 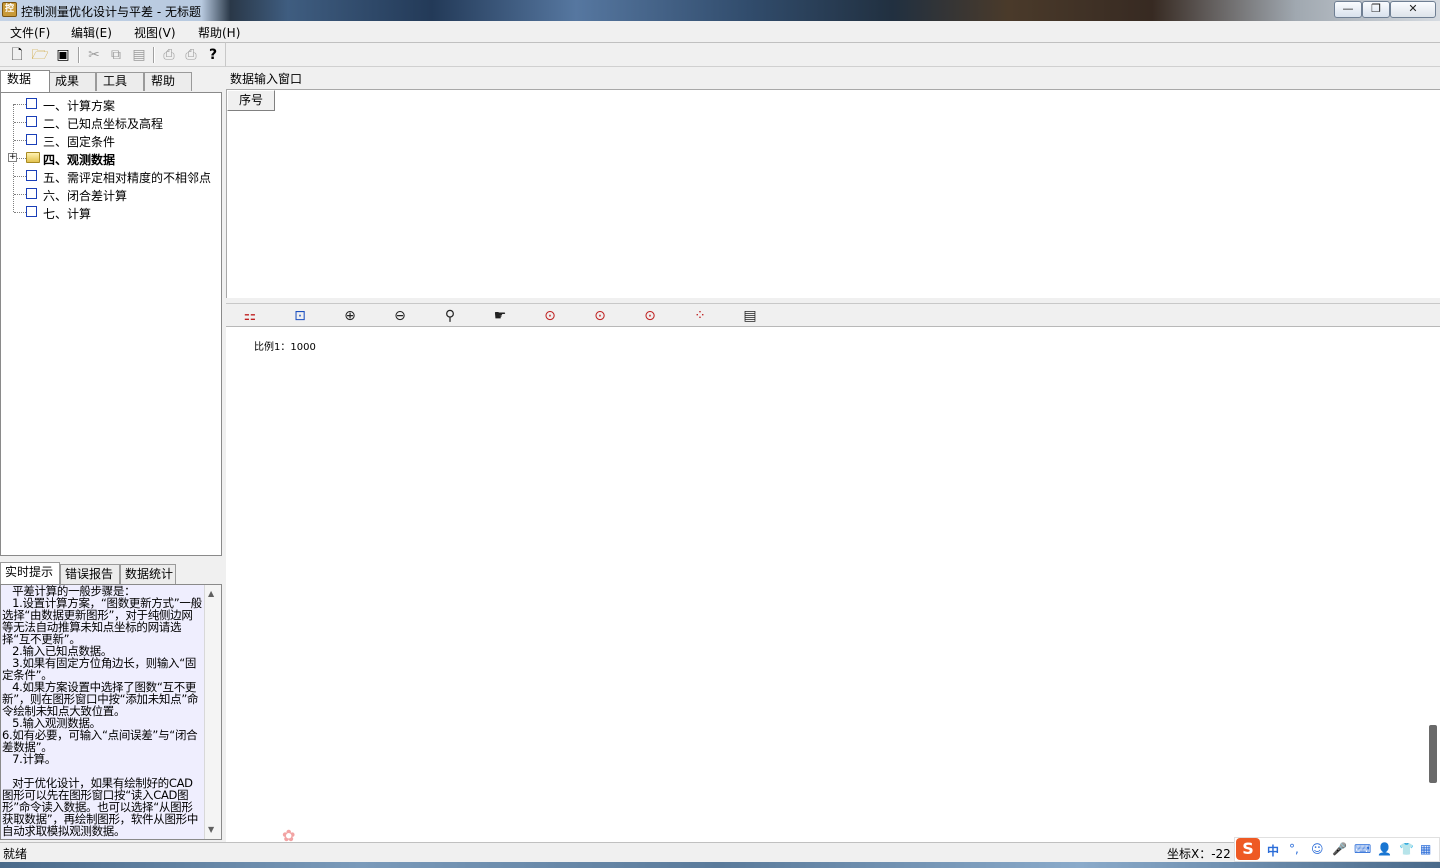 What do you see at coordinates (15, 854) in the screenshot?
I see `status-text: 就绪` at bounding box center [15, 854].